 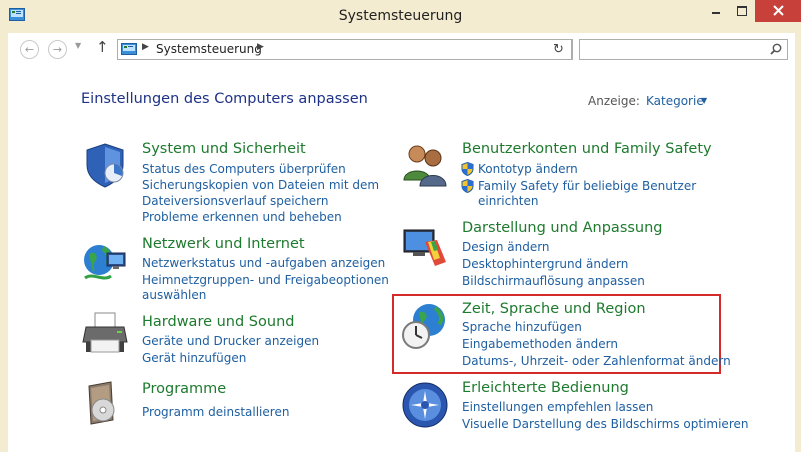 What do you see at coordinates (105, 404) in the screenshot?
I see `programs-disc-icon` at bounding box center [105, 404].